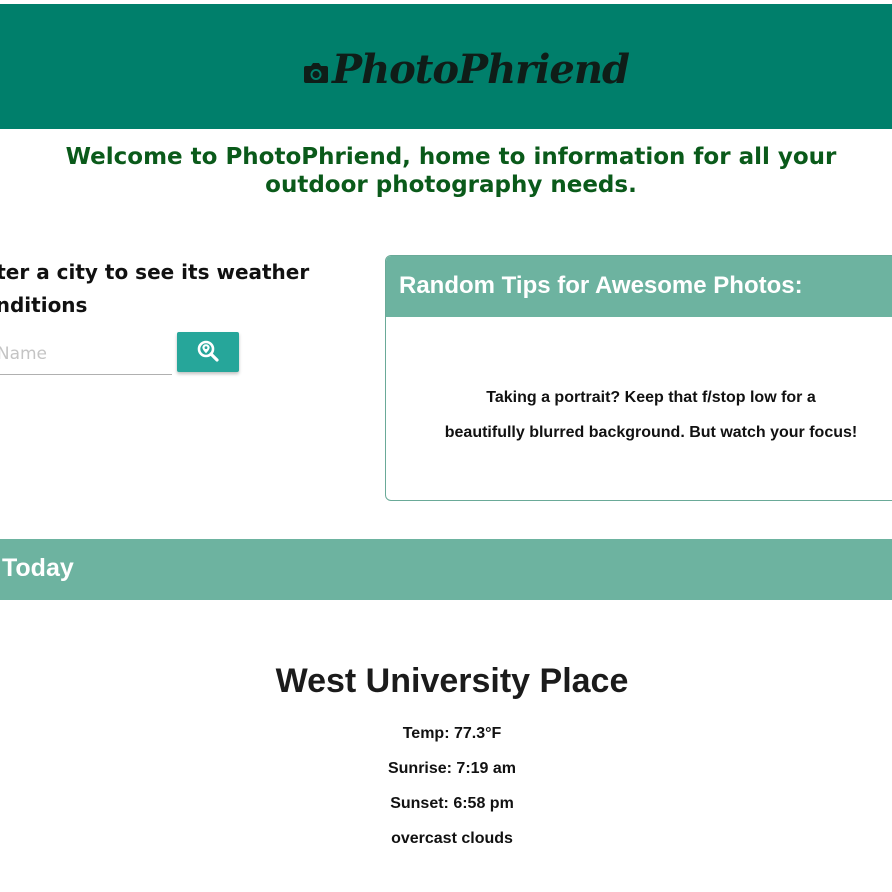 The height and width of the screenshot is (892, 892). Describe the element at coordinates (44, 305) in the screenshot. I see `city-prompt-line-2: onditions` at that location.